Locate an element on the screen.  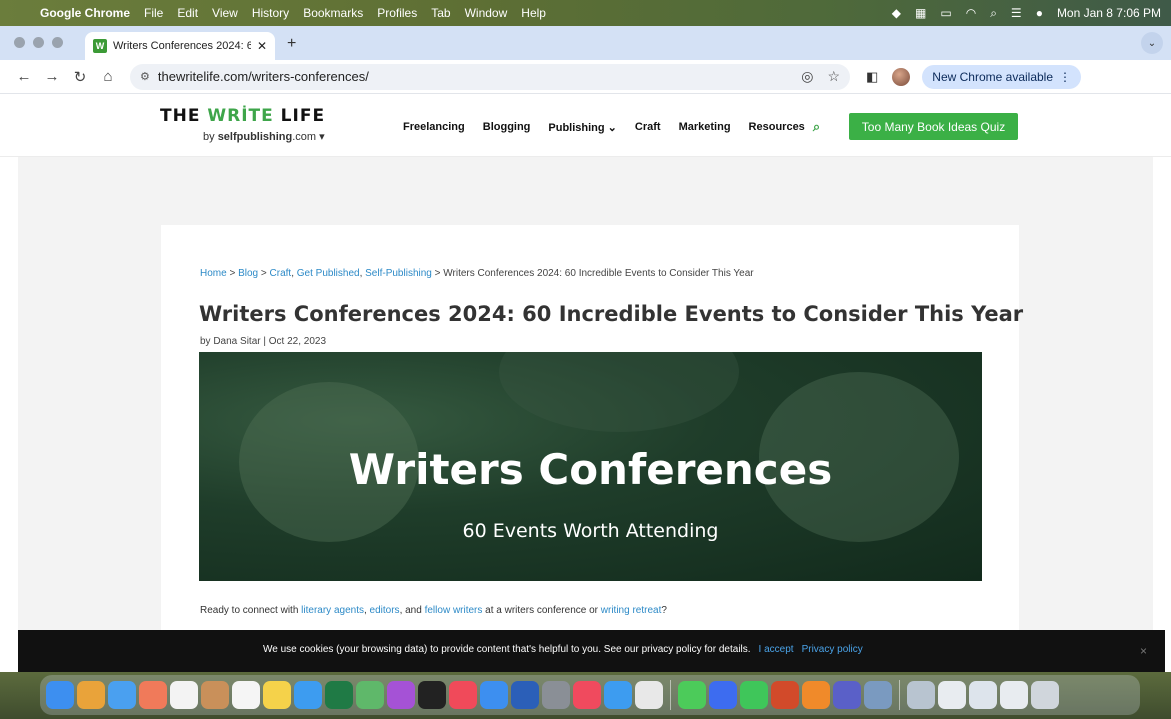
safari-icon is located at coordinates (618, 695).